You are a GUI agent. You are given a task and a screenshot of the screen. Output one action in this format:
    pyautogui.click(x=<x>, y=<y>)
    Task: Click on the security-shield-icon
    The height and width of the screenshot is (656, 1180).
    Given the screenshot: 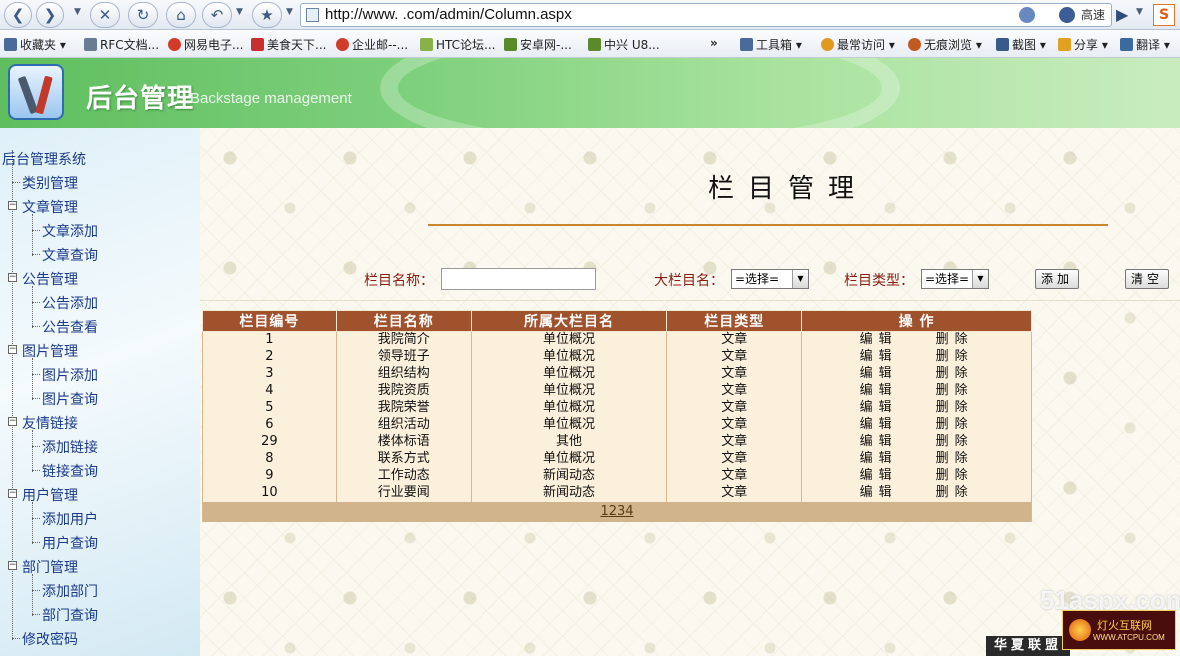 What is the action you would take?
    pyautogui.click(x=1027, y=15)
    